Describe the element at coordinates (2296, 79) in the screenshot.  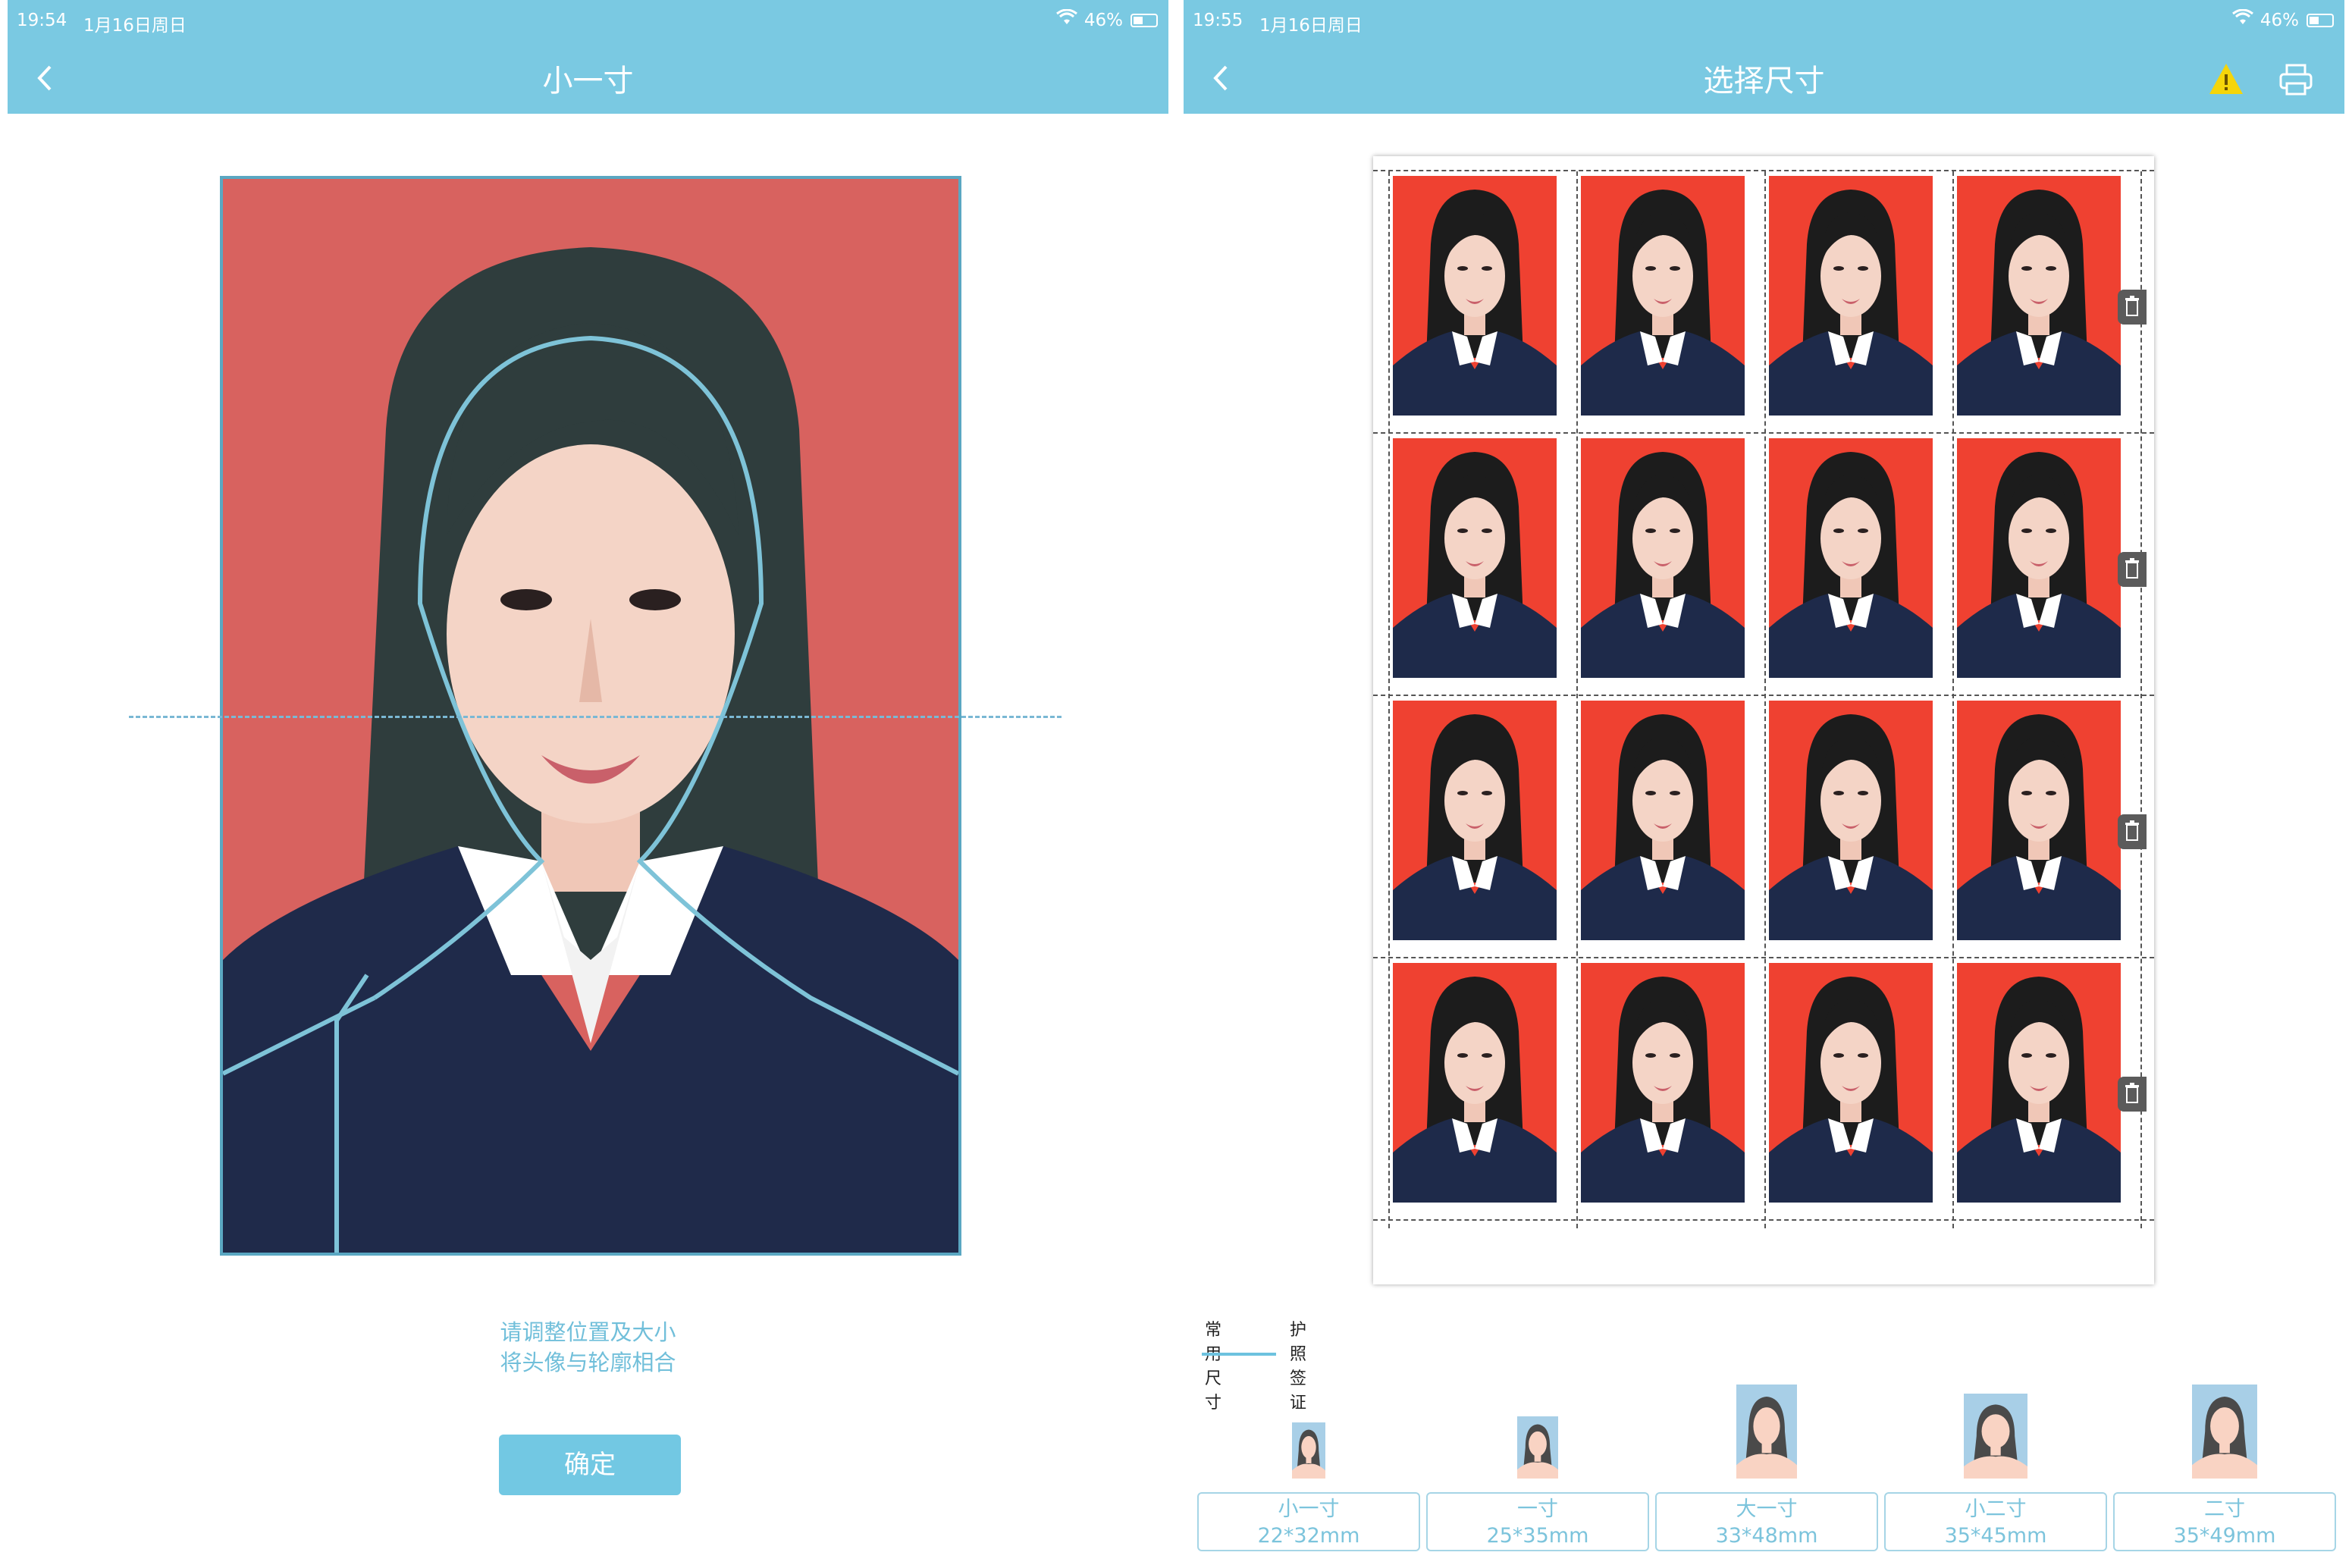
I see `printer-icon` at that location.